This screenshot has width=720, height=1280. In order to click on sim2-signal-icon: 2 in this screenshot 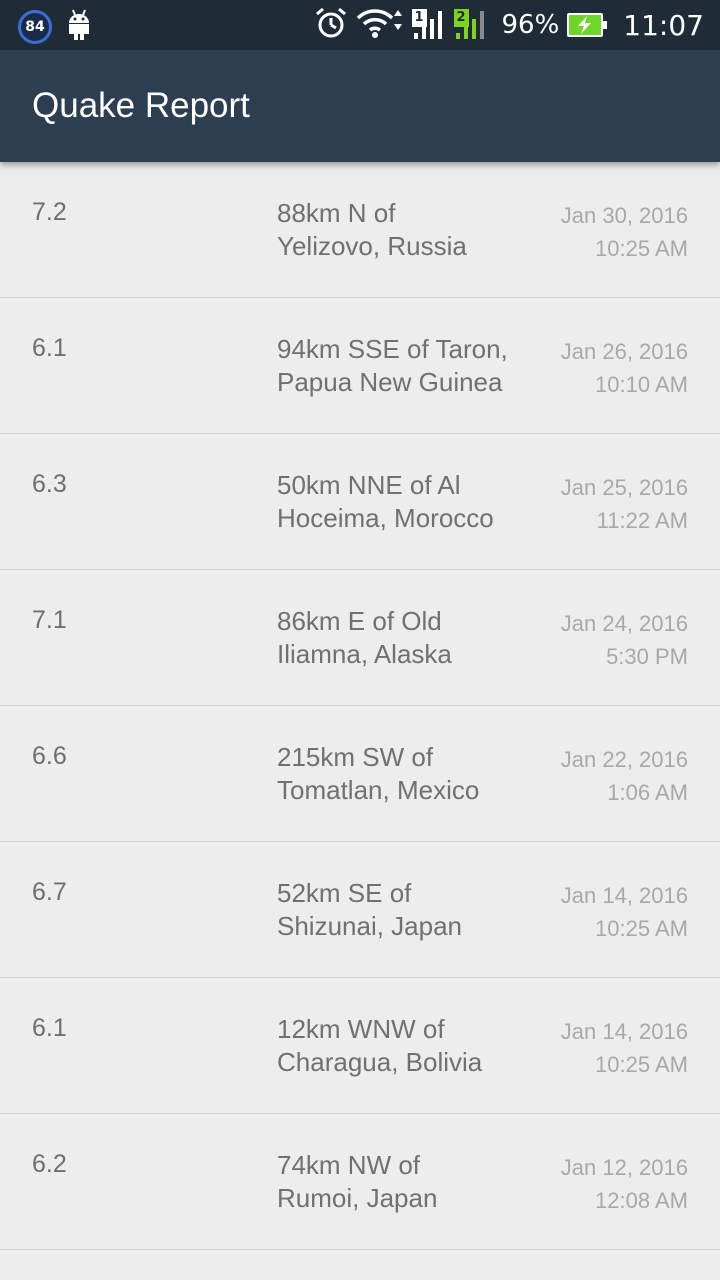, I will do `click(470, 25)`.